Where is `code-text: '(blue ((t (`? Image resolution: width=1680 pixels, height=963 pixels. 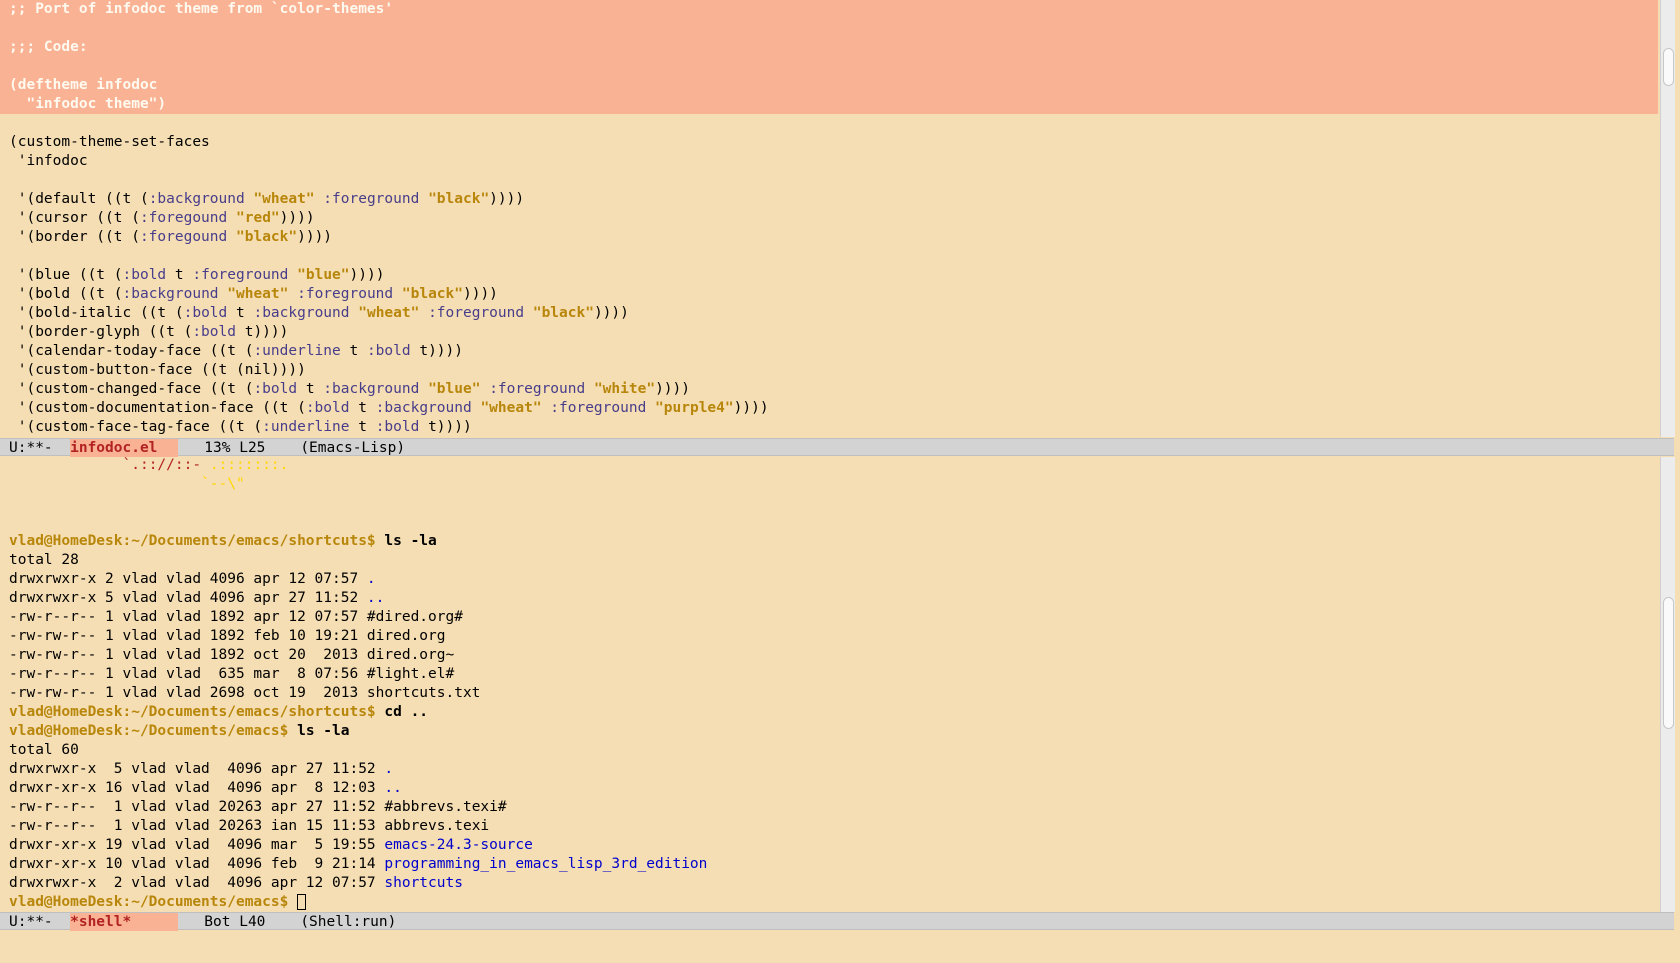
code-text: '(blue ((t ( is located at coordinates (66, 275).